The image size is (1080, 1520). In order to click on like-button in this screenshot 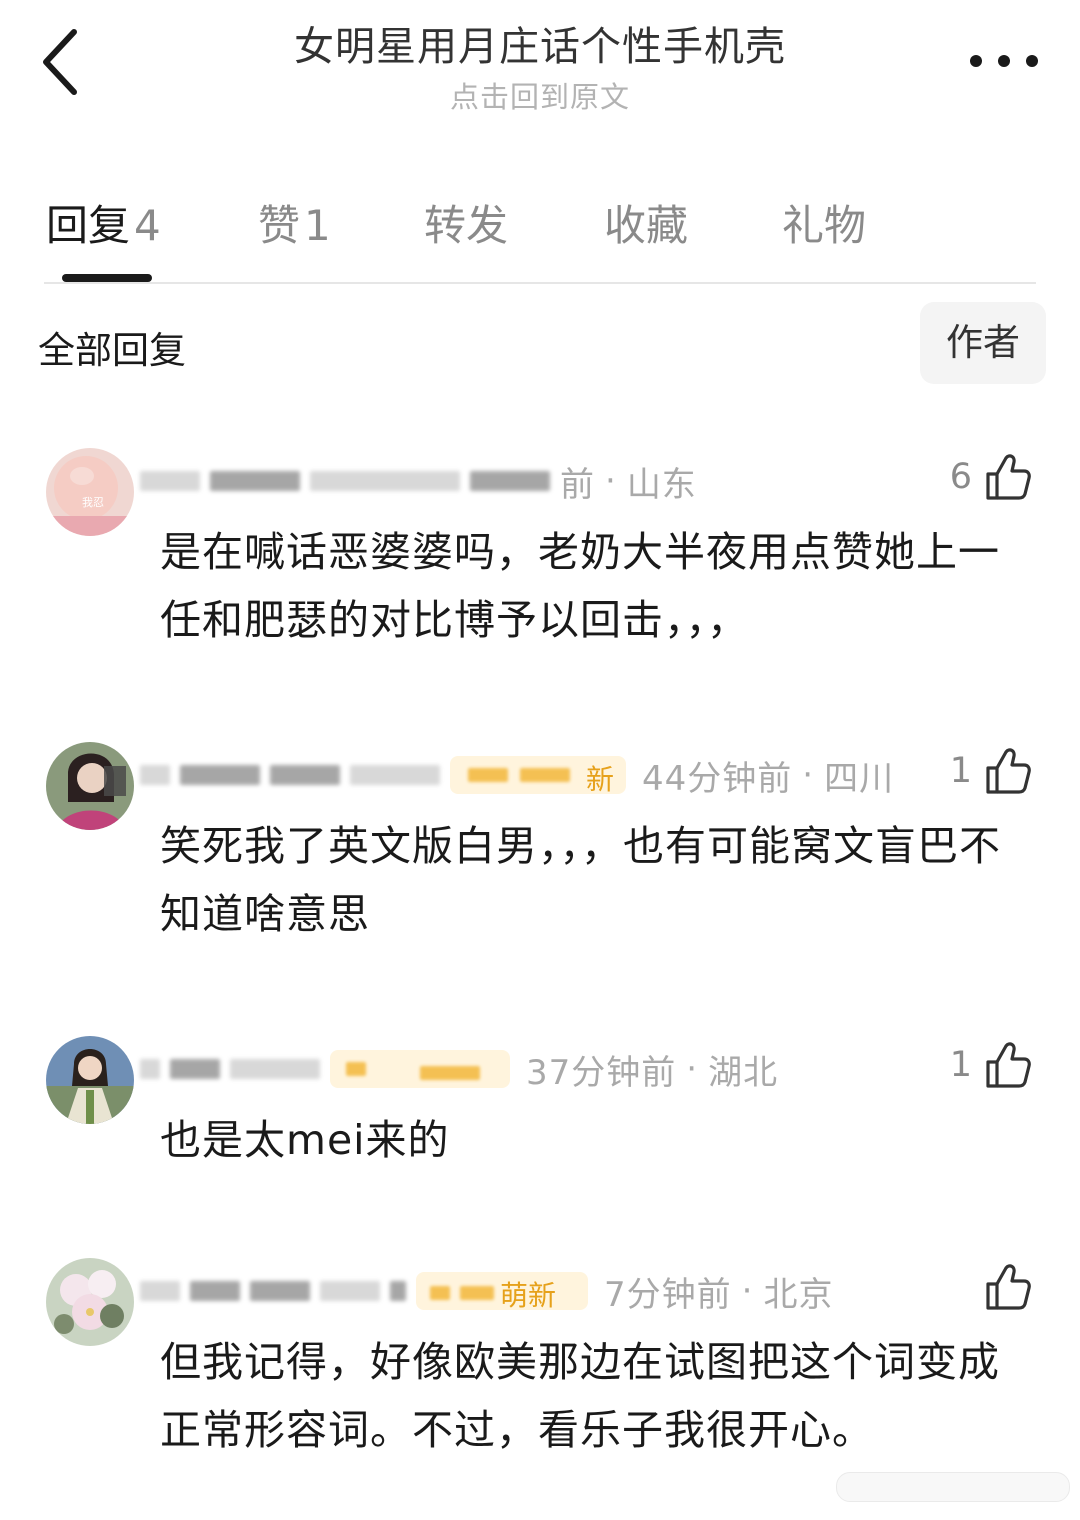, I will do `click(1002, 1287)`.